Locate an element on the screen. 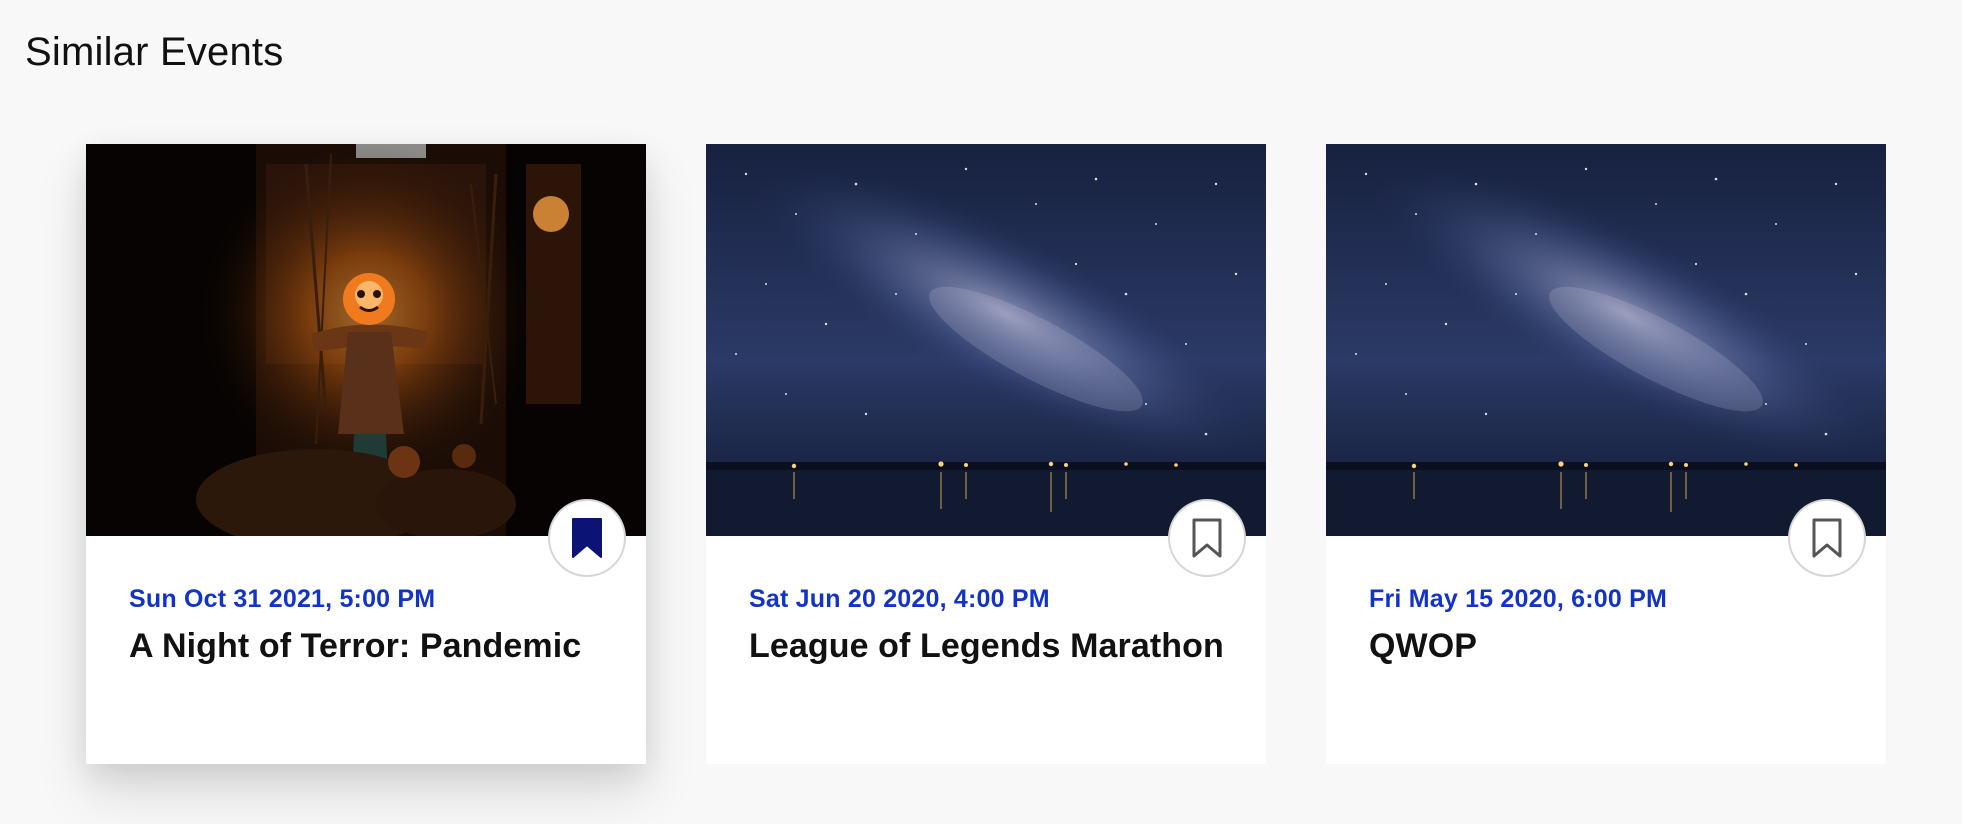 The width and height of the screenshot is (1962, 824). event-title: League of Legends Marathon is located at coordinates (999, 646).